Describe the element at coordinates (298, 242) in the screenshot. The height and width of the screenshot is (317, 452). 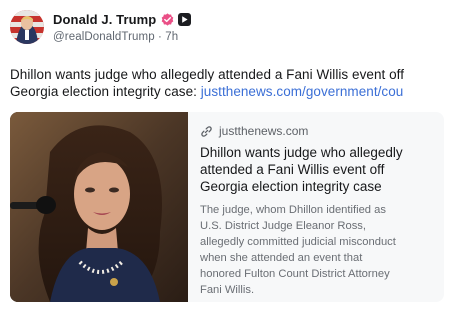
I see `card-description-line: allegedly committed judicial misconduct` at that location.